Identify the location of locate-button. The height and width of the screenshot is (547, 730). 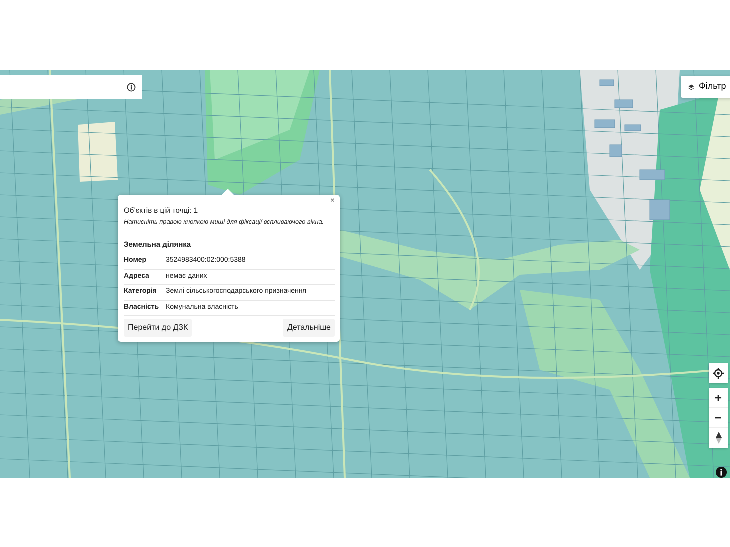
(718, 373).